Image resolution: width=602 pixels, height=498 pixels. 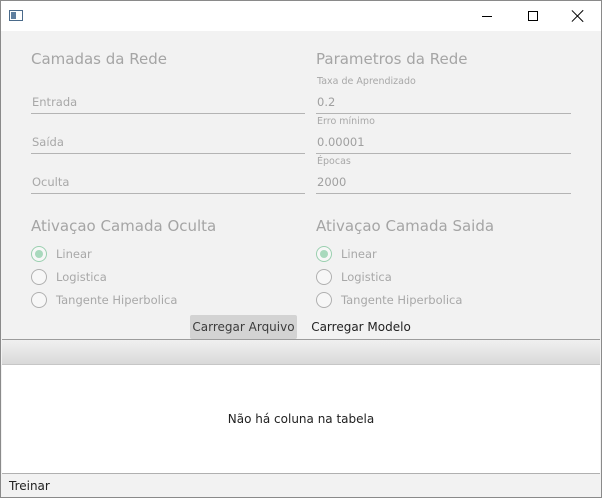 What do you see at coordinates (301, 485) in the screenshot?
I see `bottom-bar: Treinar` at bounding box center [301, 485].